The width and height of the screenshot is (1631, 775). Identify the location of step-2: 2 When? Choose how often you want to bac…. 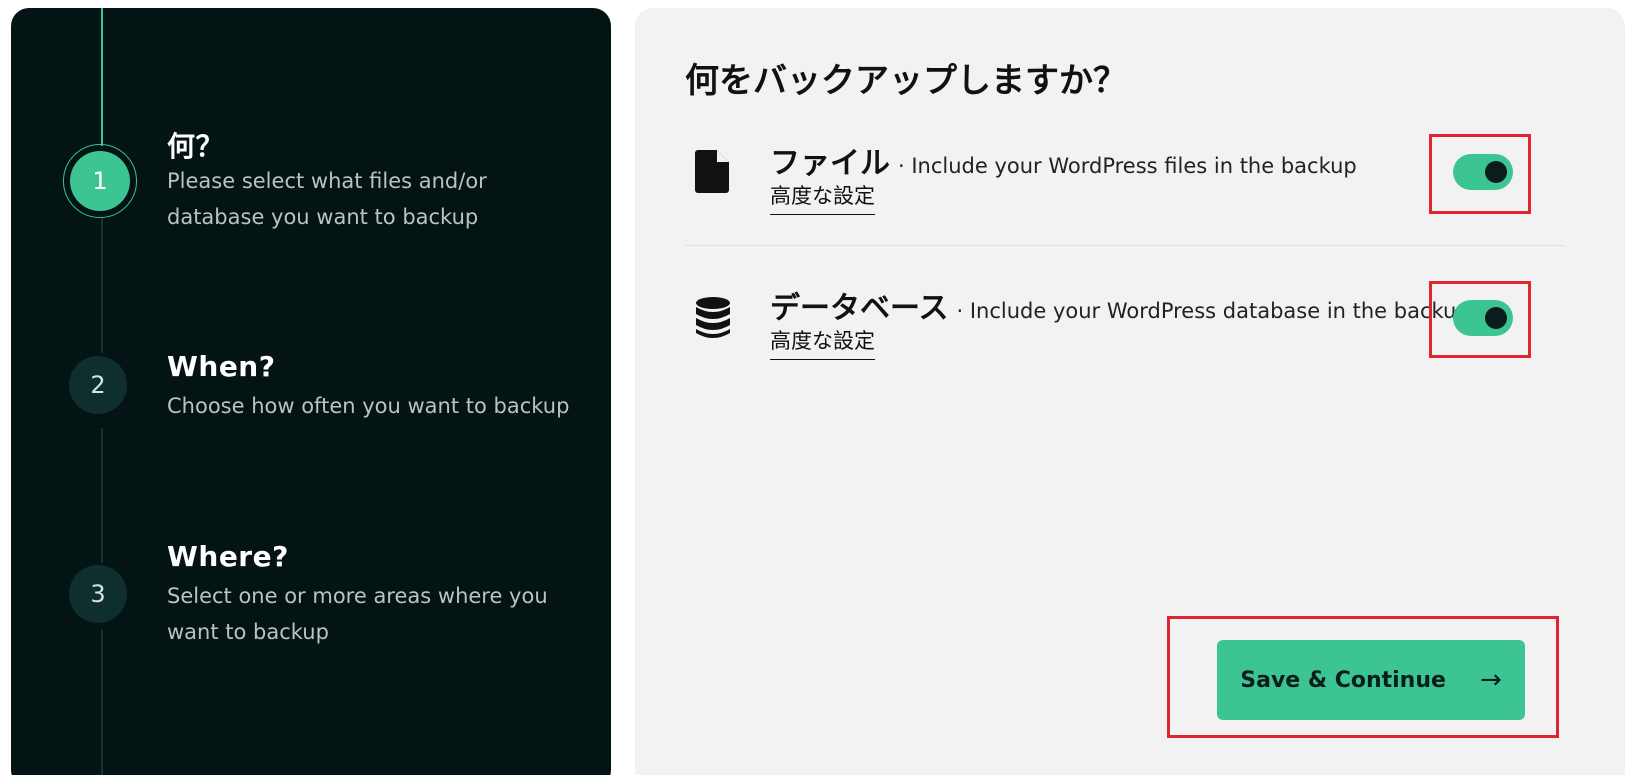
(328, 420).